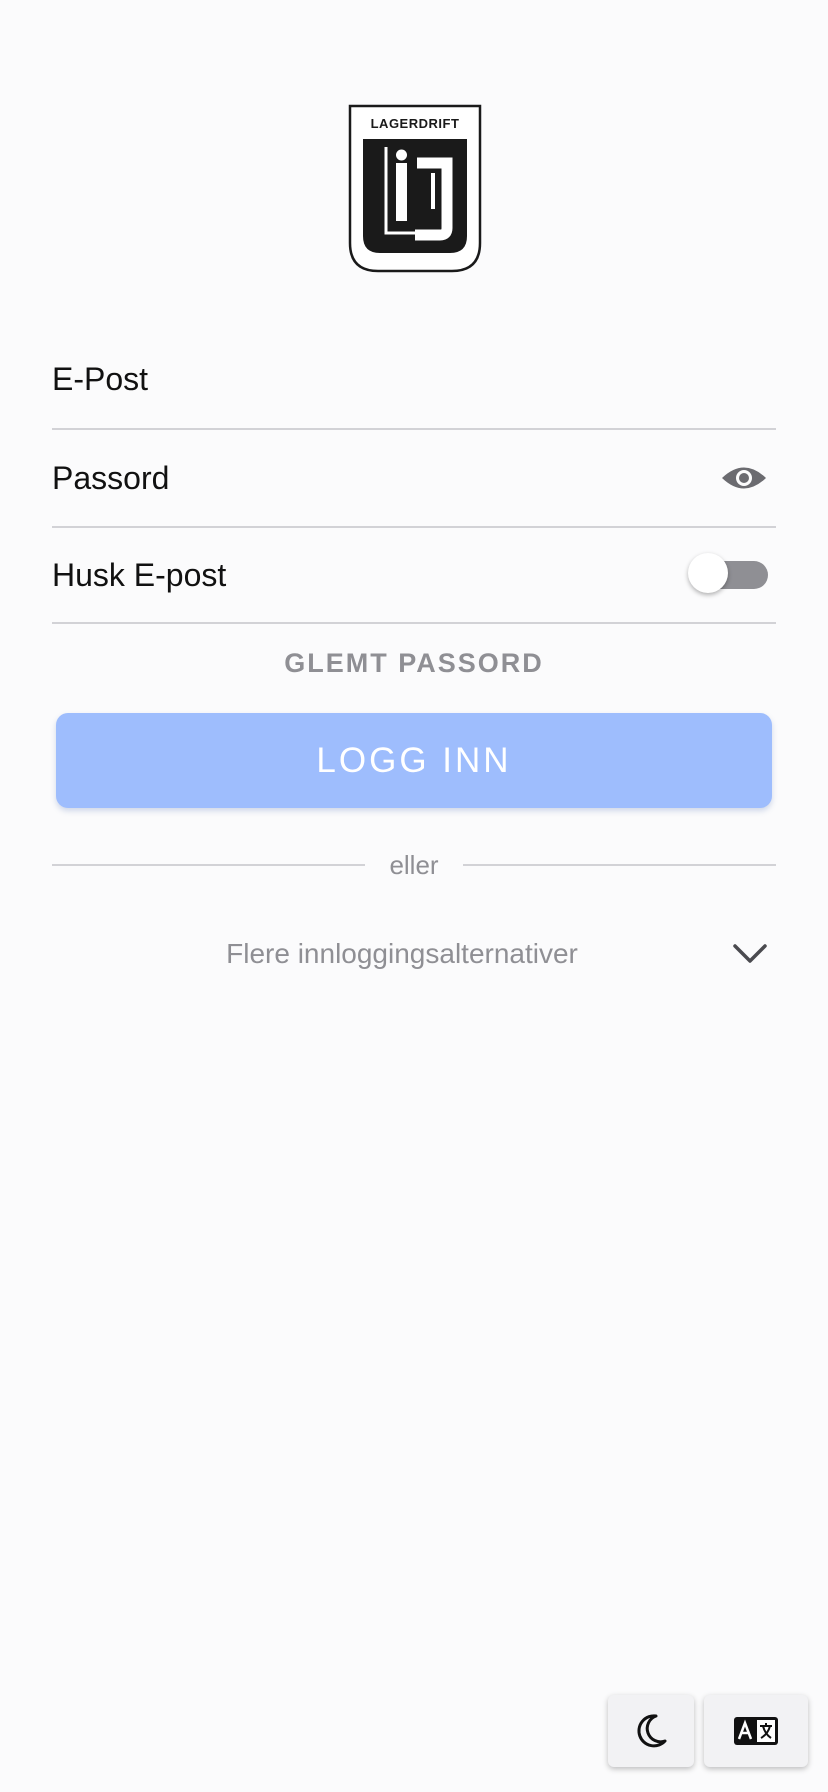 The width and height of the screenshot is (828, 1792). I want to click on moon-icon, so click(652, 1731).